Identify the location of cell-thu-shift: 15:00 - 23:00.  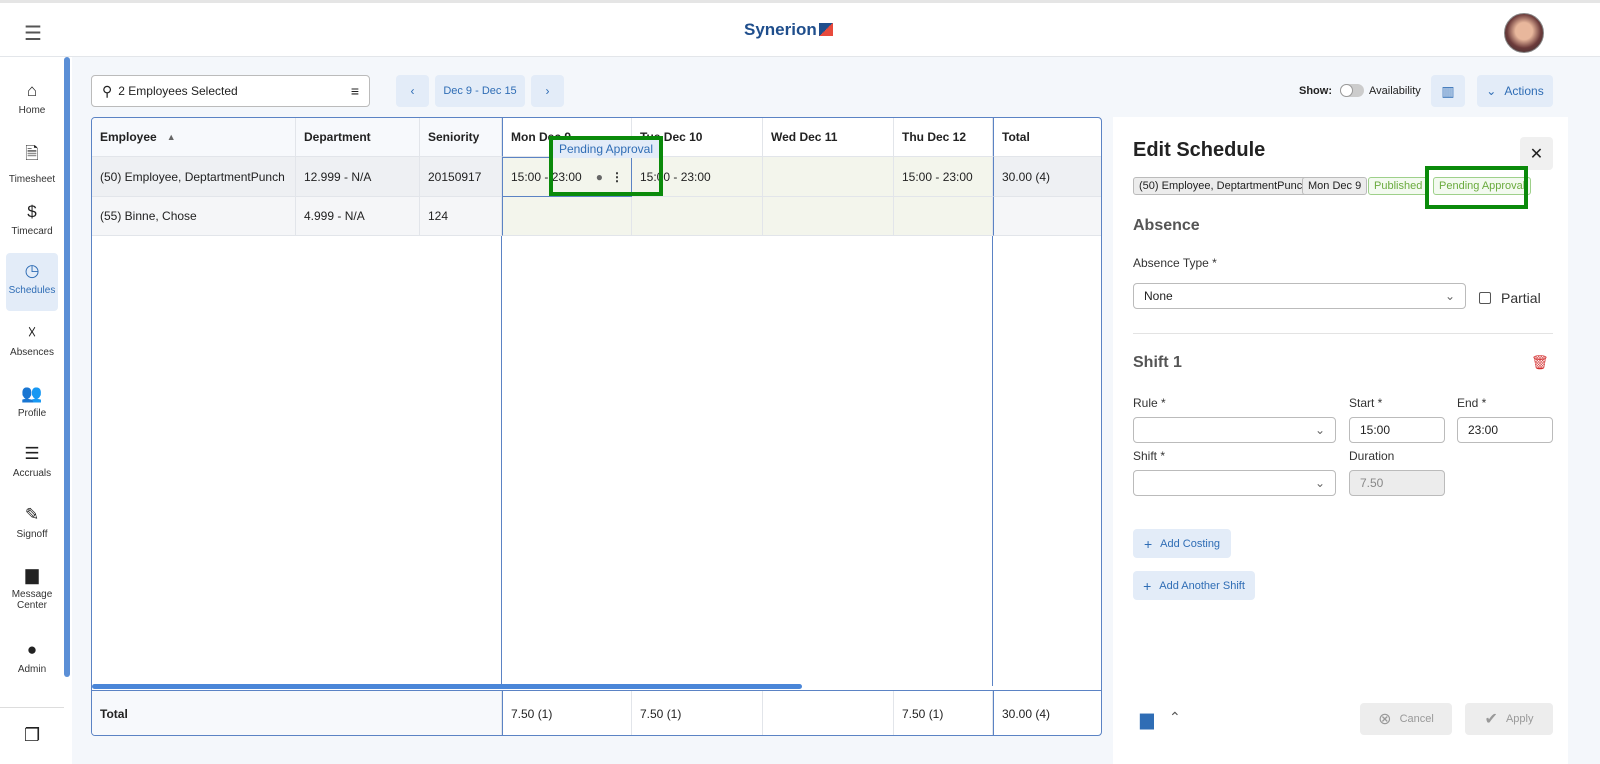
(943, 177).